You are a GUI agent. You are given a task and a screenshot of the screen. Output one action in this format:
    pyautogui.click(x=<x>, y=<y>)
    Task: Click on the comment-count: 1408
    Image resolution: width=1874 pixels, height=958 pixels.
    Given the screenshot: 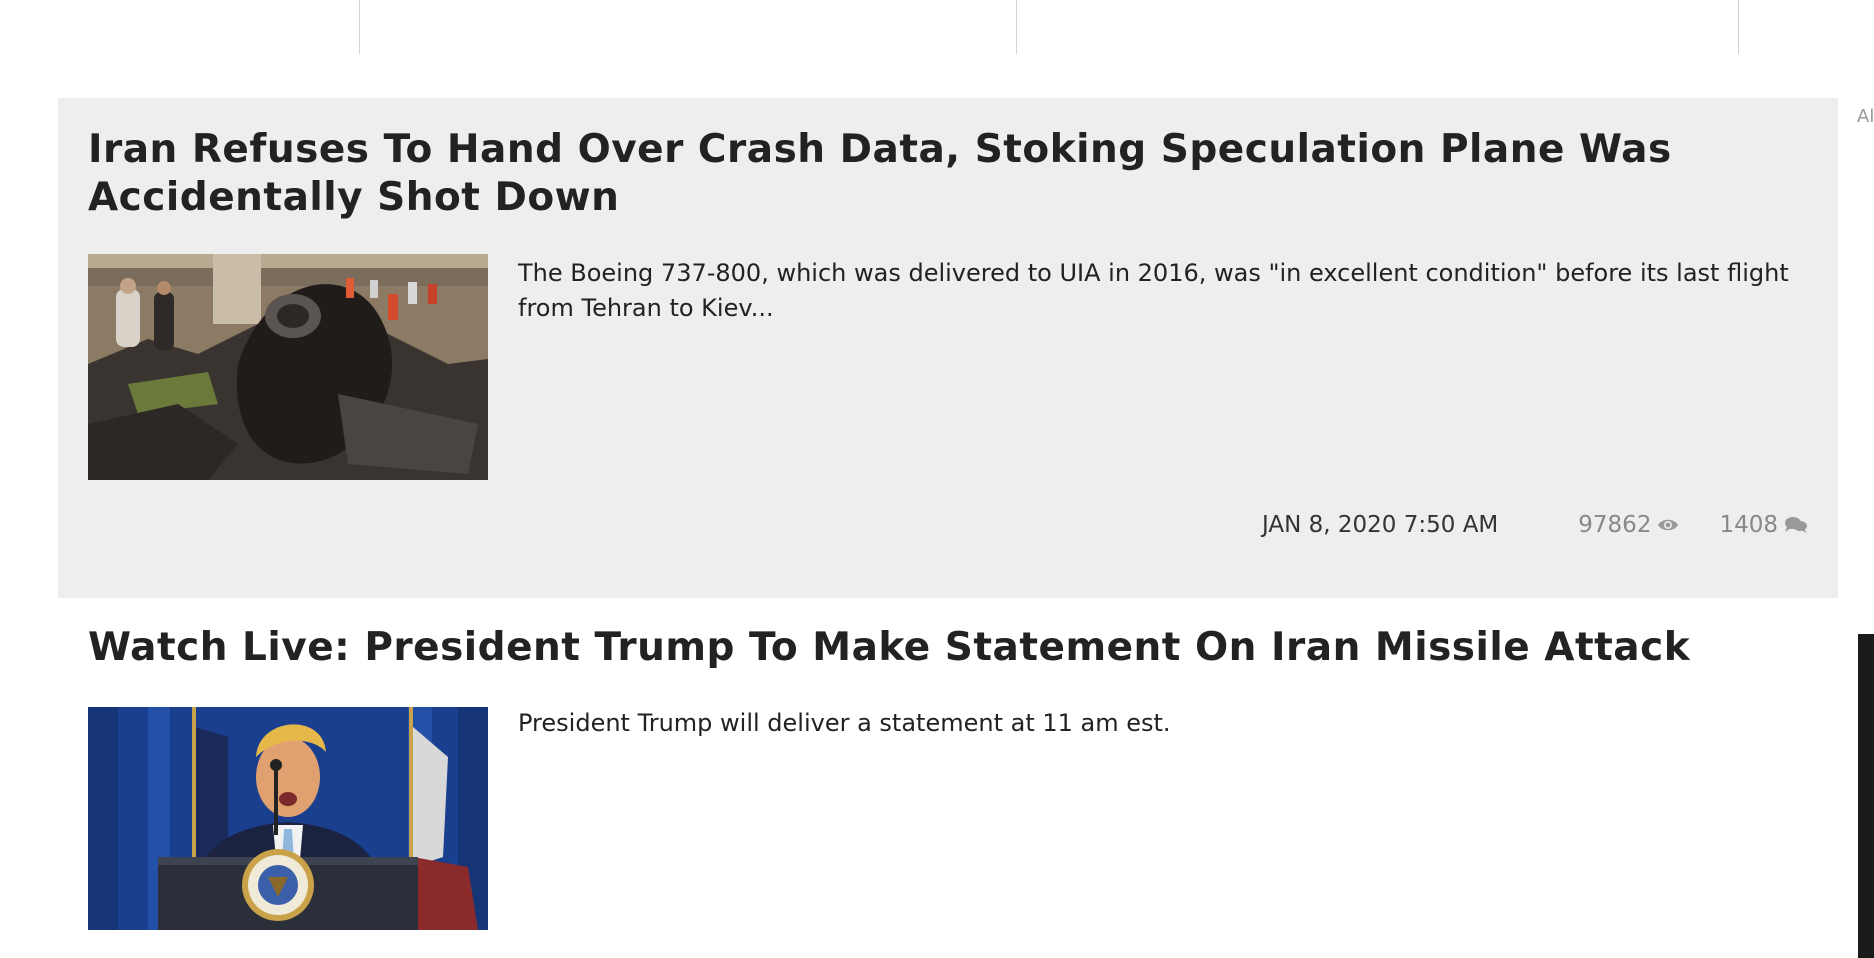 What is the action you would take?
    pyautogui.click(x=1763, y=525)
    